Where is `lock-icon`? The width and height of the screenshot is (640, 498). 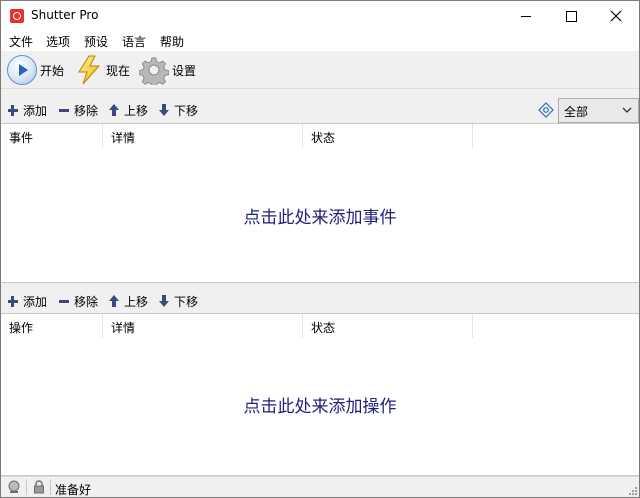
lock-icon is located at coordinates (39, 487).